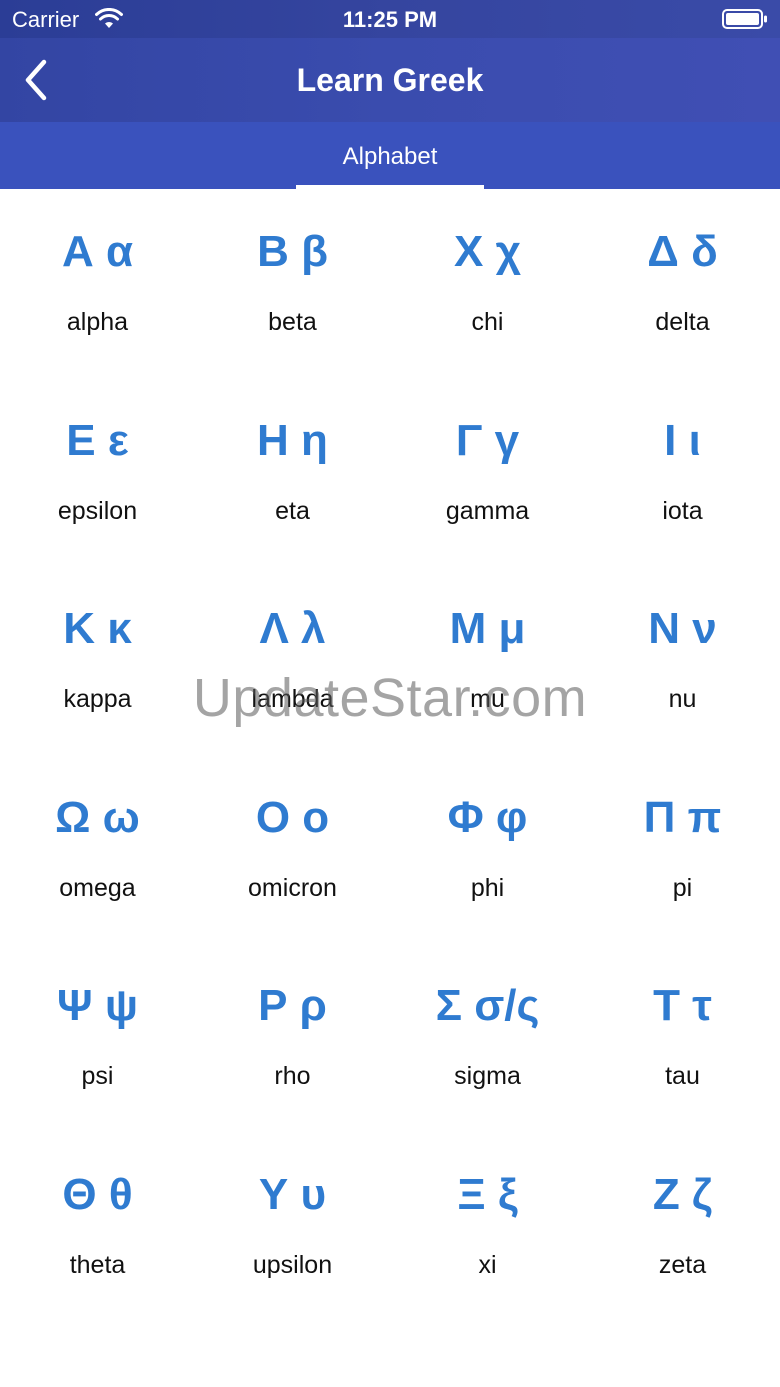  Describe the element at coordinates (292, 251) in the screenshot. I see `letter-glyph: Β β` at that location.